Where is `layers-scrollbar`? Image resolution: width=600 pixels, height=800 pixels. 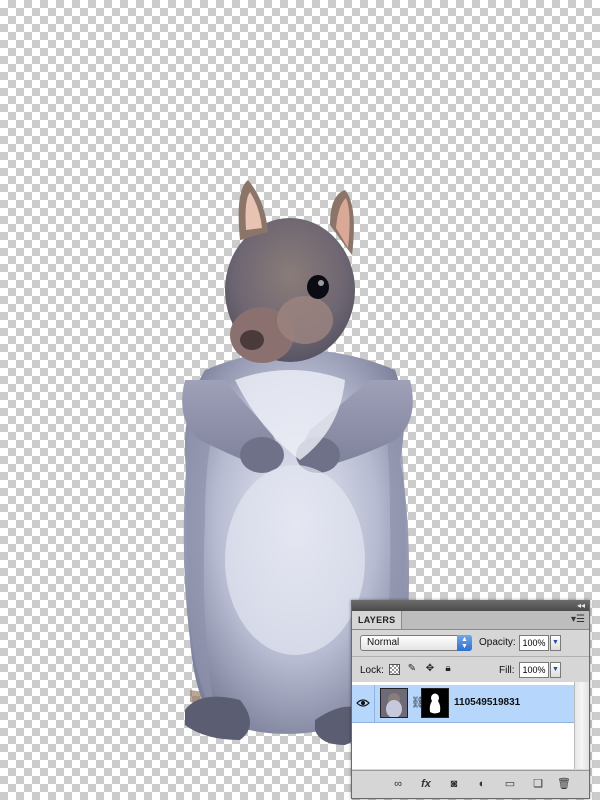 layers-scrollbar is located at coordinates (581, 725).